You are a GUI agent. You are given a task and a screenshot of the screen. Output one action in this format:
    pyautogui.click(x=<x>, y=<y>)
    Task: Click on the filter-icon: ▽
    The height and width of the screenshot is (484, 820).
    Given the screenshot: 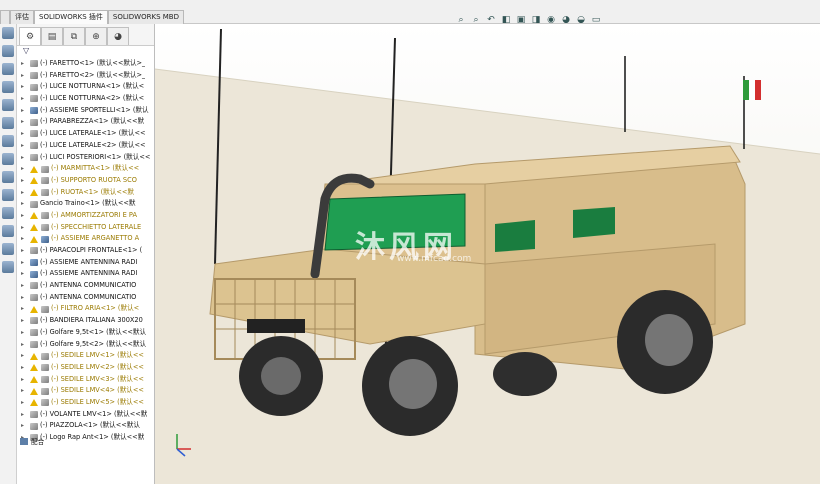 What is the action you would take?
    pyautogui.click(x=85, y=52)
    